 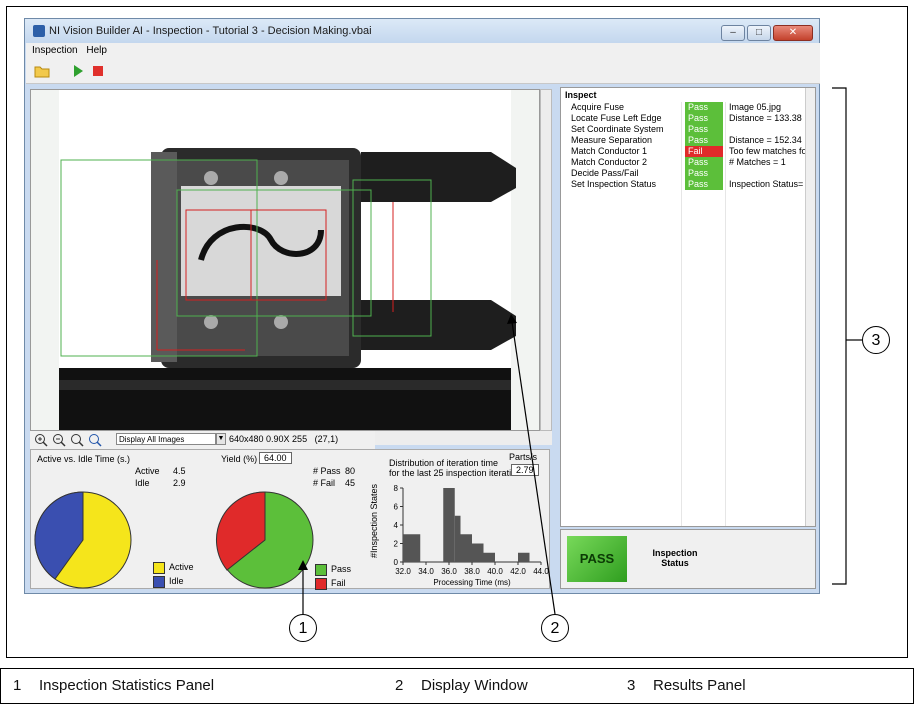 I want to click on legend-item-2: 2 Display Window, so click(x=461, y=685).